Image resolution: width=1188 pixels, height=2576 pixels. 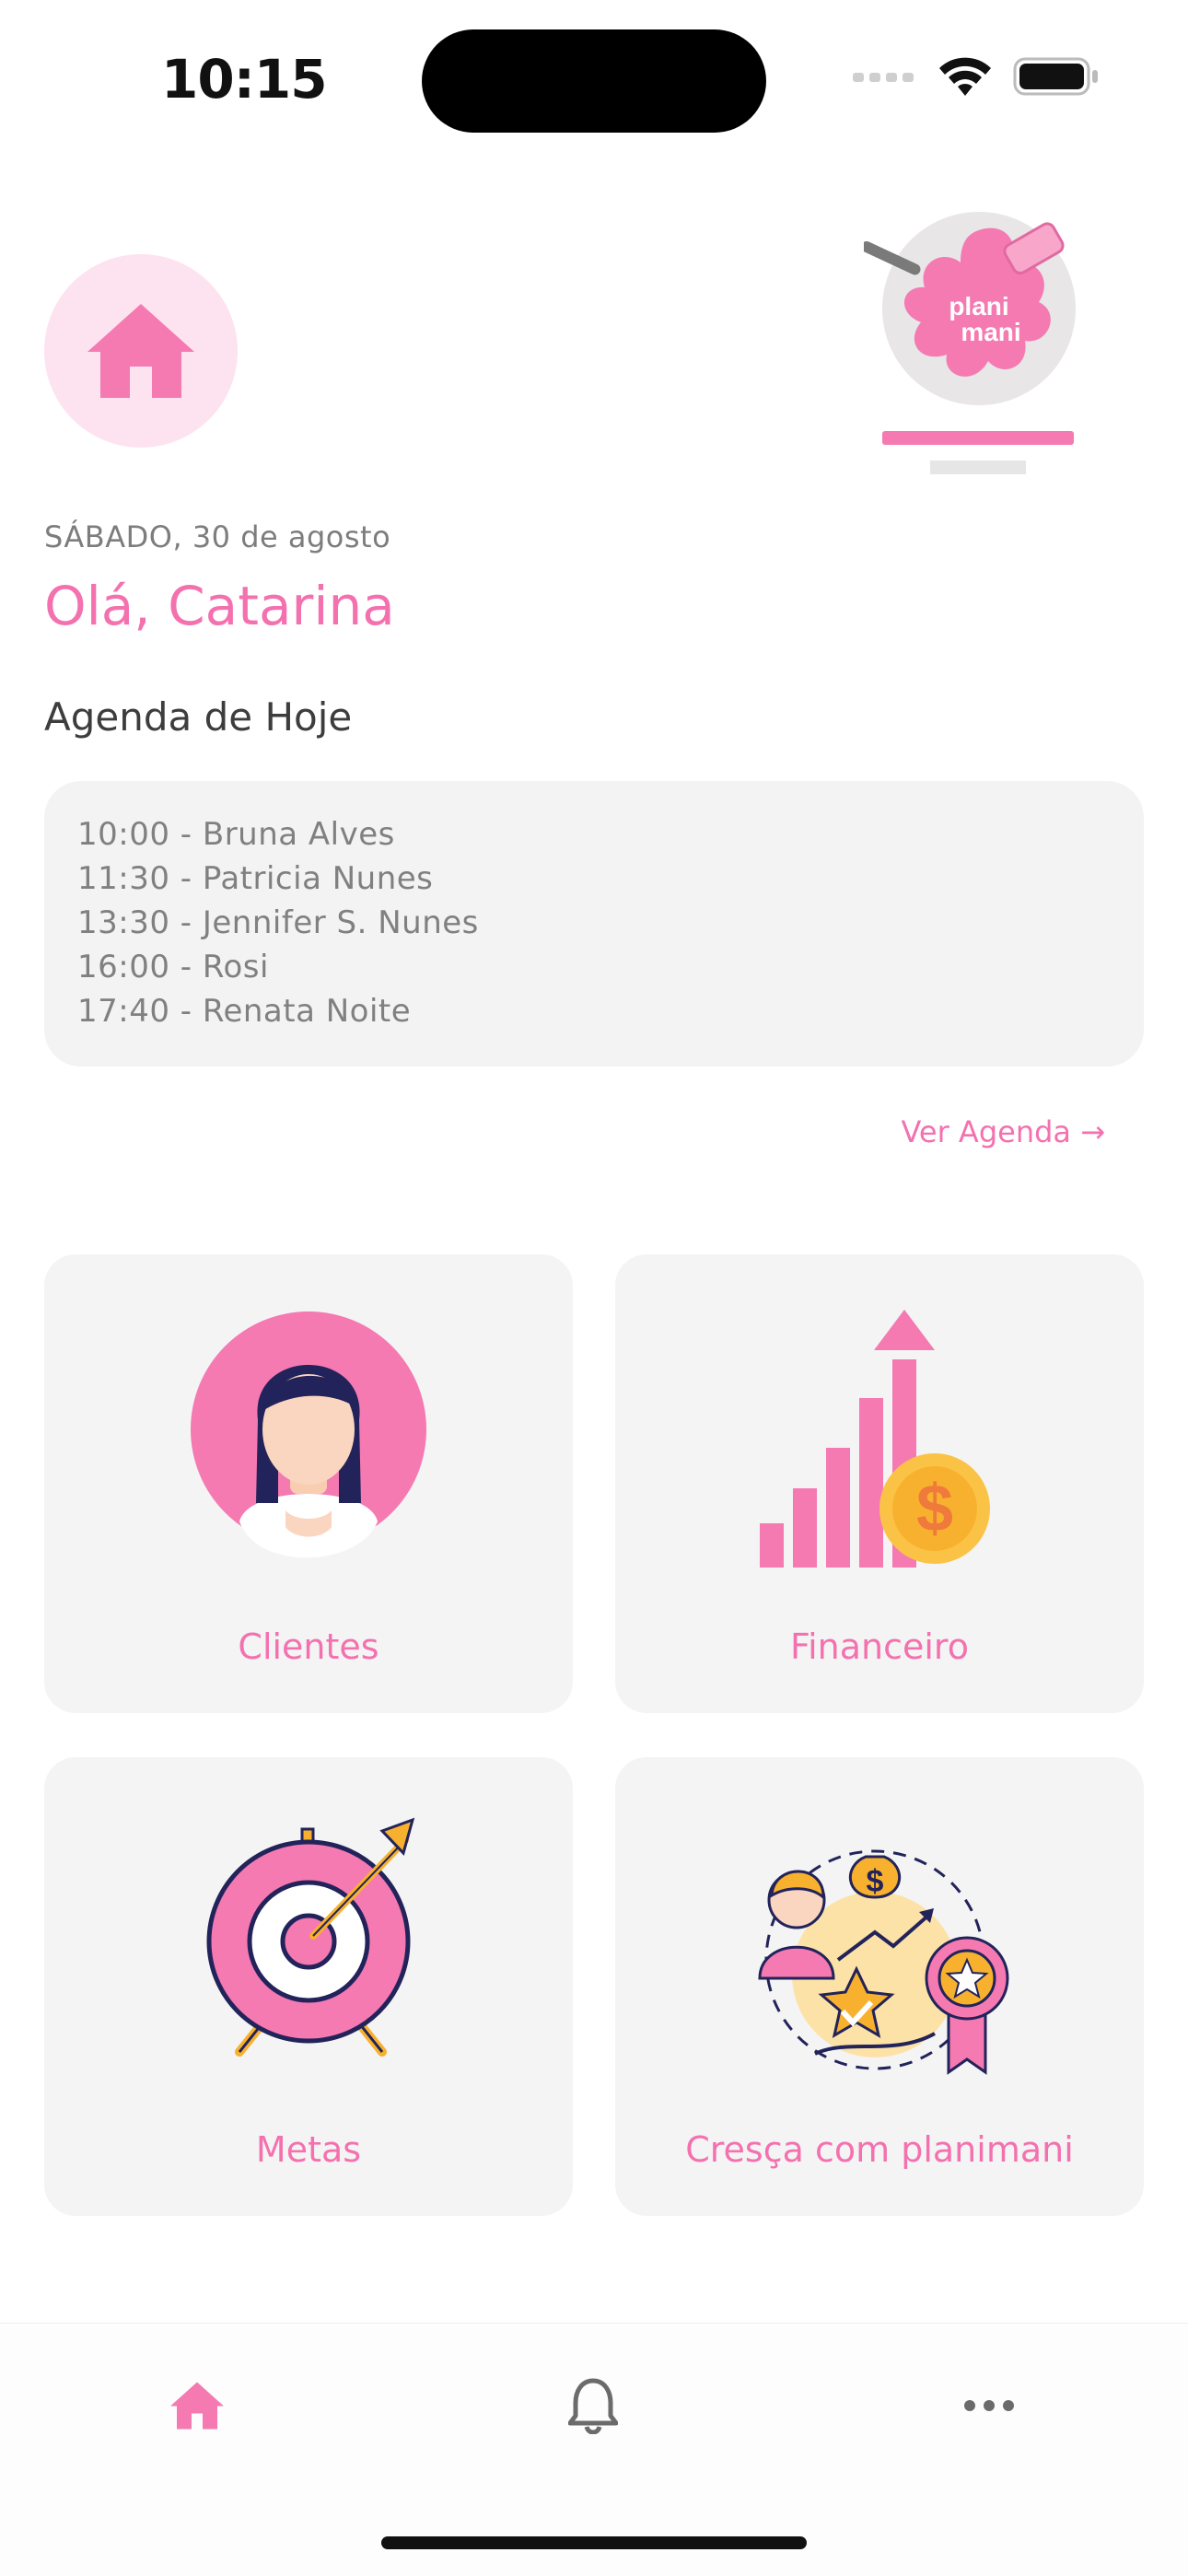 What do you see at coordinates (883, 1962) in the screenshot?
I see `growth-illustration-icon: $` at bounding box center [883, 1962].